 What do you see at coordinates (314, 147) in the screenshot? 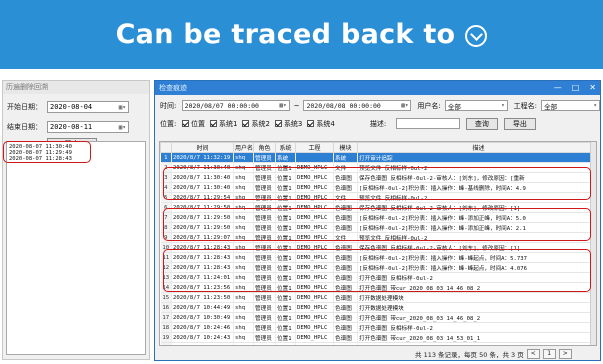
I see `column-header: 工程` at bounding box center [314, 147].